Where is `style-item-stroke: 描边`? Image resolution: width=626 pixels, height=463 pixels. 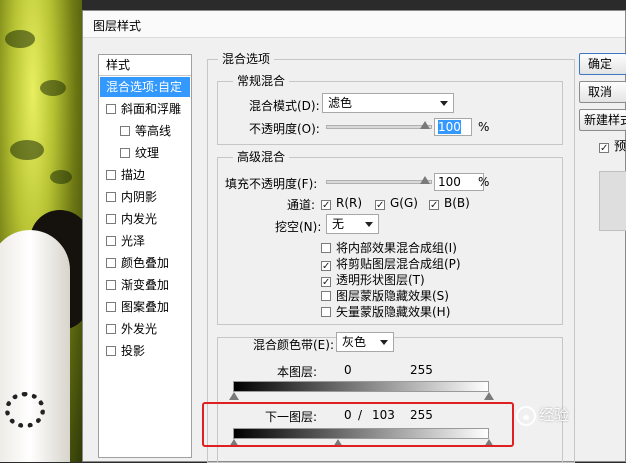
style-item-stroke: 描边 is located at coordinates (148, 175).